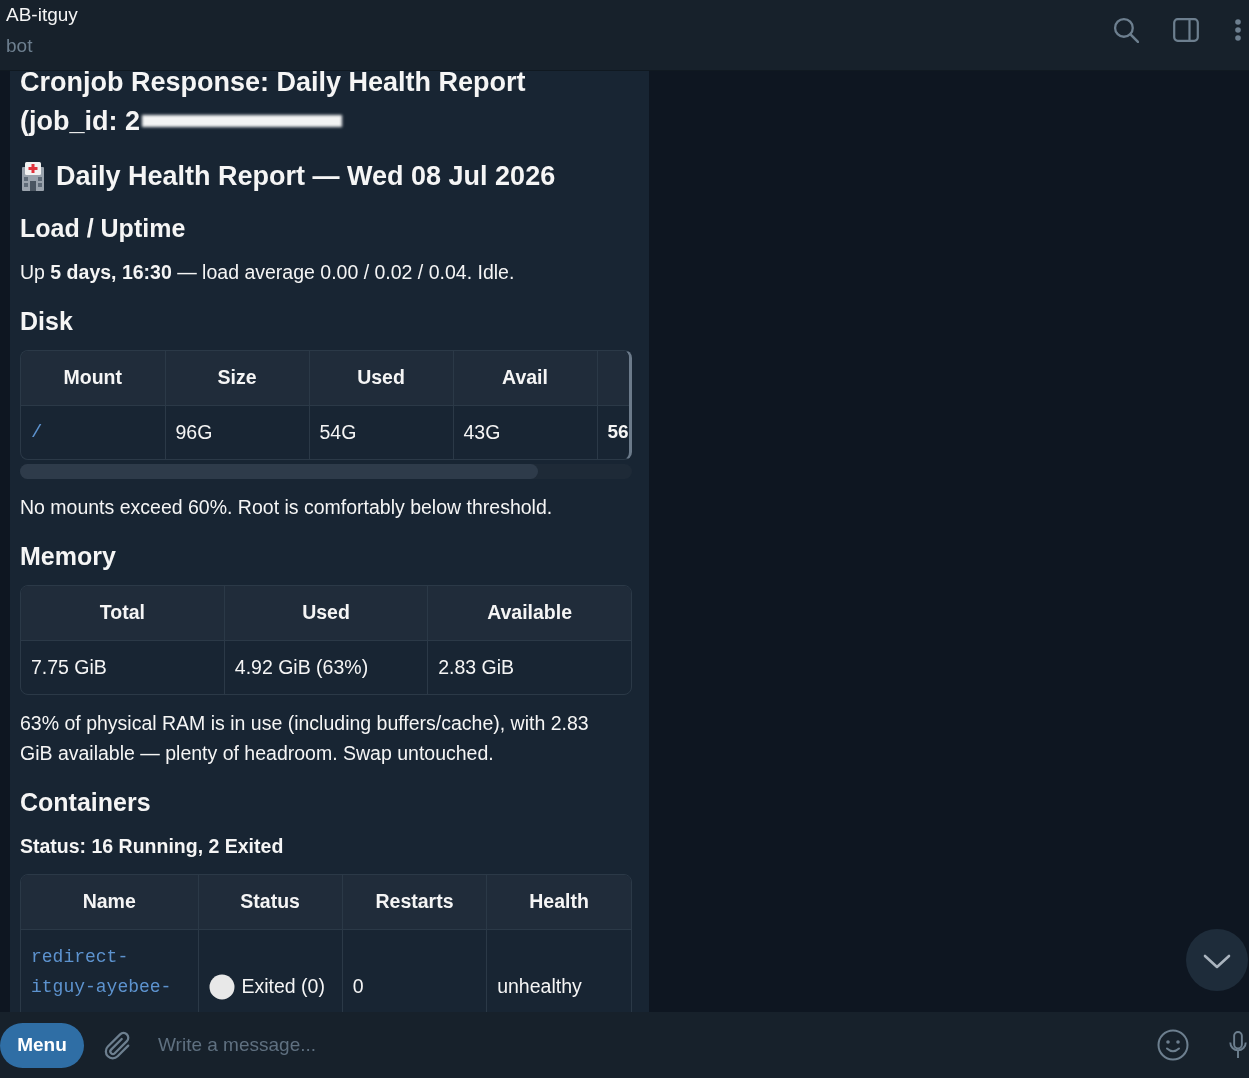 The image size is (1249, 1078). I want to click on container-name: redirect-itguy-ayebee-, so click(102, 972).